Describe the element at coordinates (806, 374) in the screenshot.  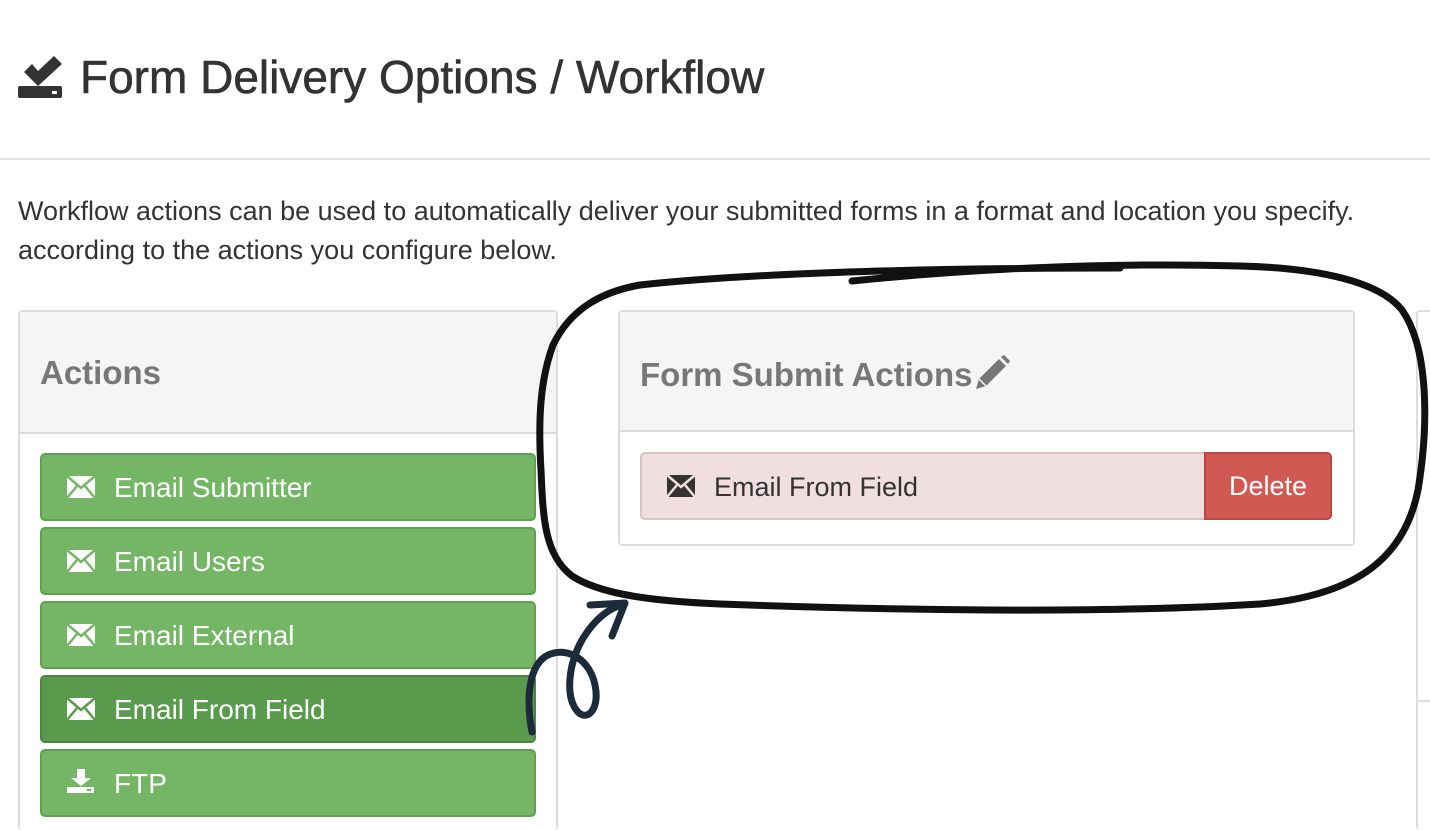
I see `form-submit-actions-title: Form Submit Actions` at that location.